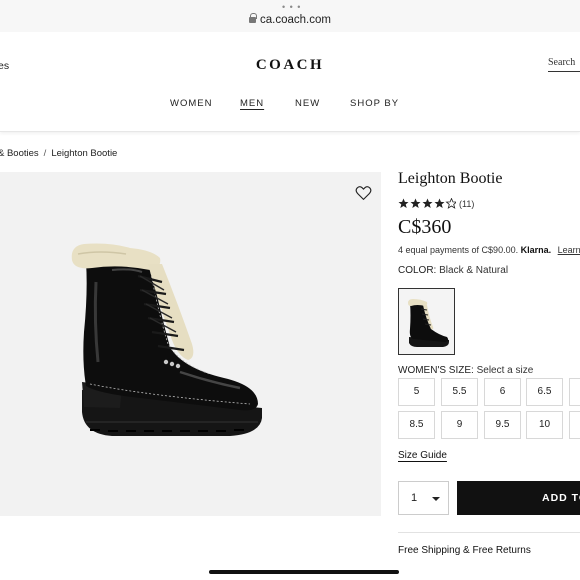 The height and width of the screenshot is (580, 580). Describe the element at coordinates (489, 532) in the screenshot. I see `divider` at that location.